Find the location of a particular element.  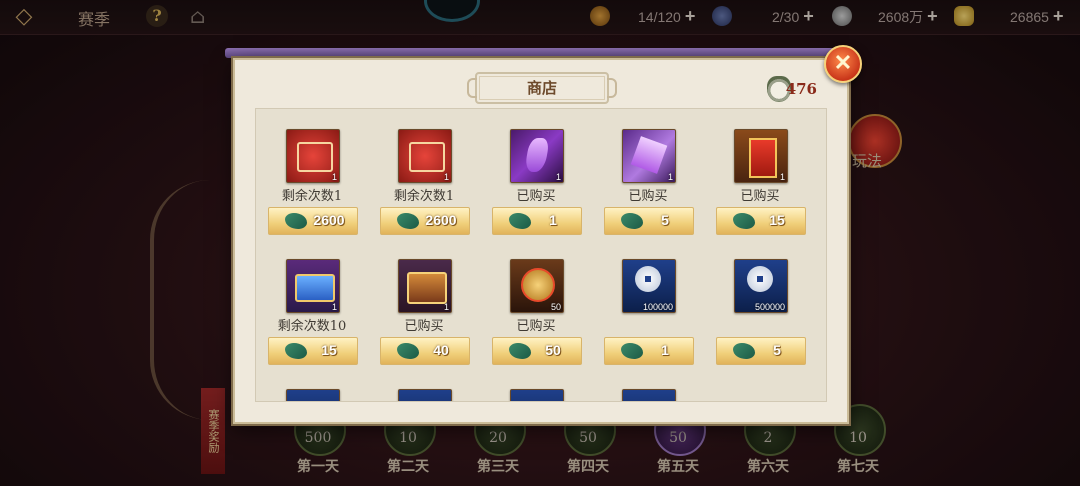

silver-coin-icon: 500000 is located at coordinates (761, 286).